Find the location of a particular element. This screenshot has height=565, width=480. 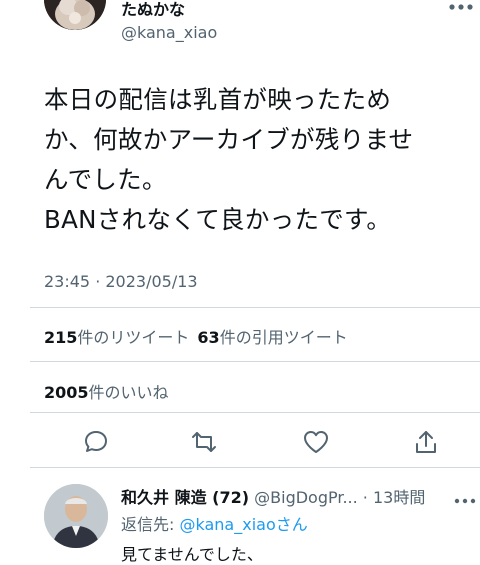

like-icon is located at coordinates (316, 442).